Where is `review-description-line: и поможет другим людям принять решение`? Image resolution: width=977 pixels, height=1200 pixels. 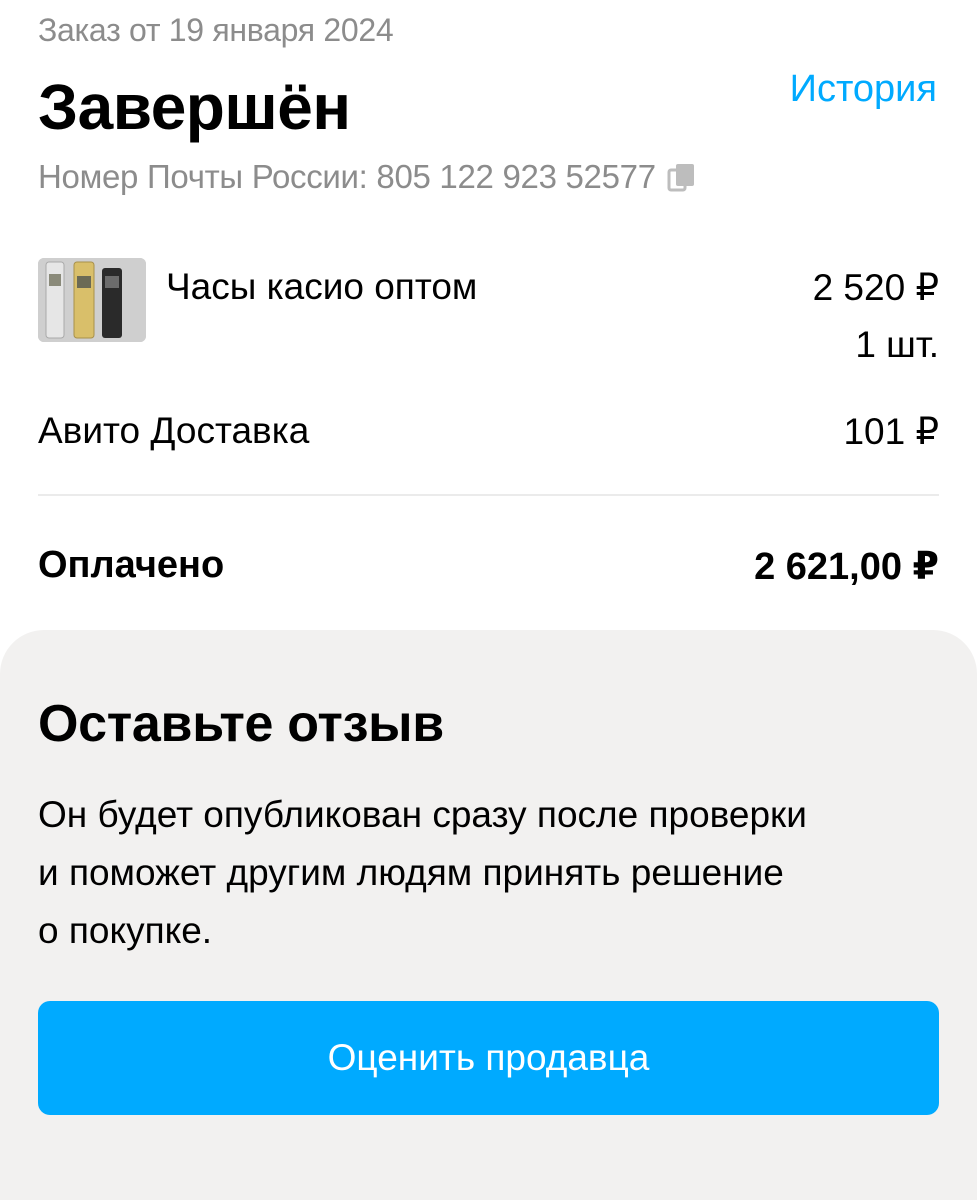 review-description-line: и поможет другим людям принять решение is located at coordinates (411, 872).